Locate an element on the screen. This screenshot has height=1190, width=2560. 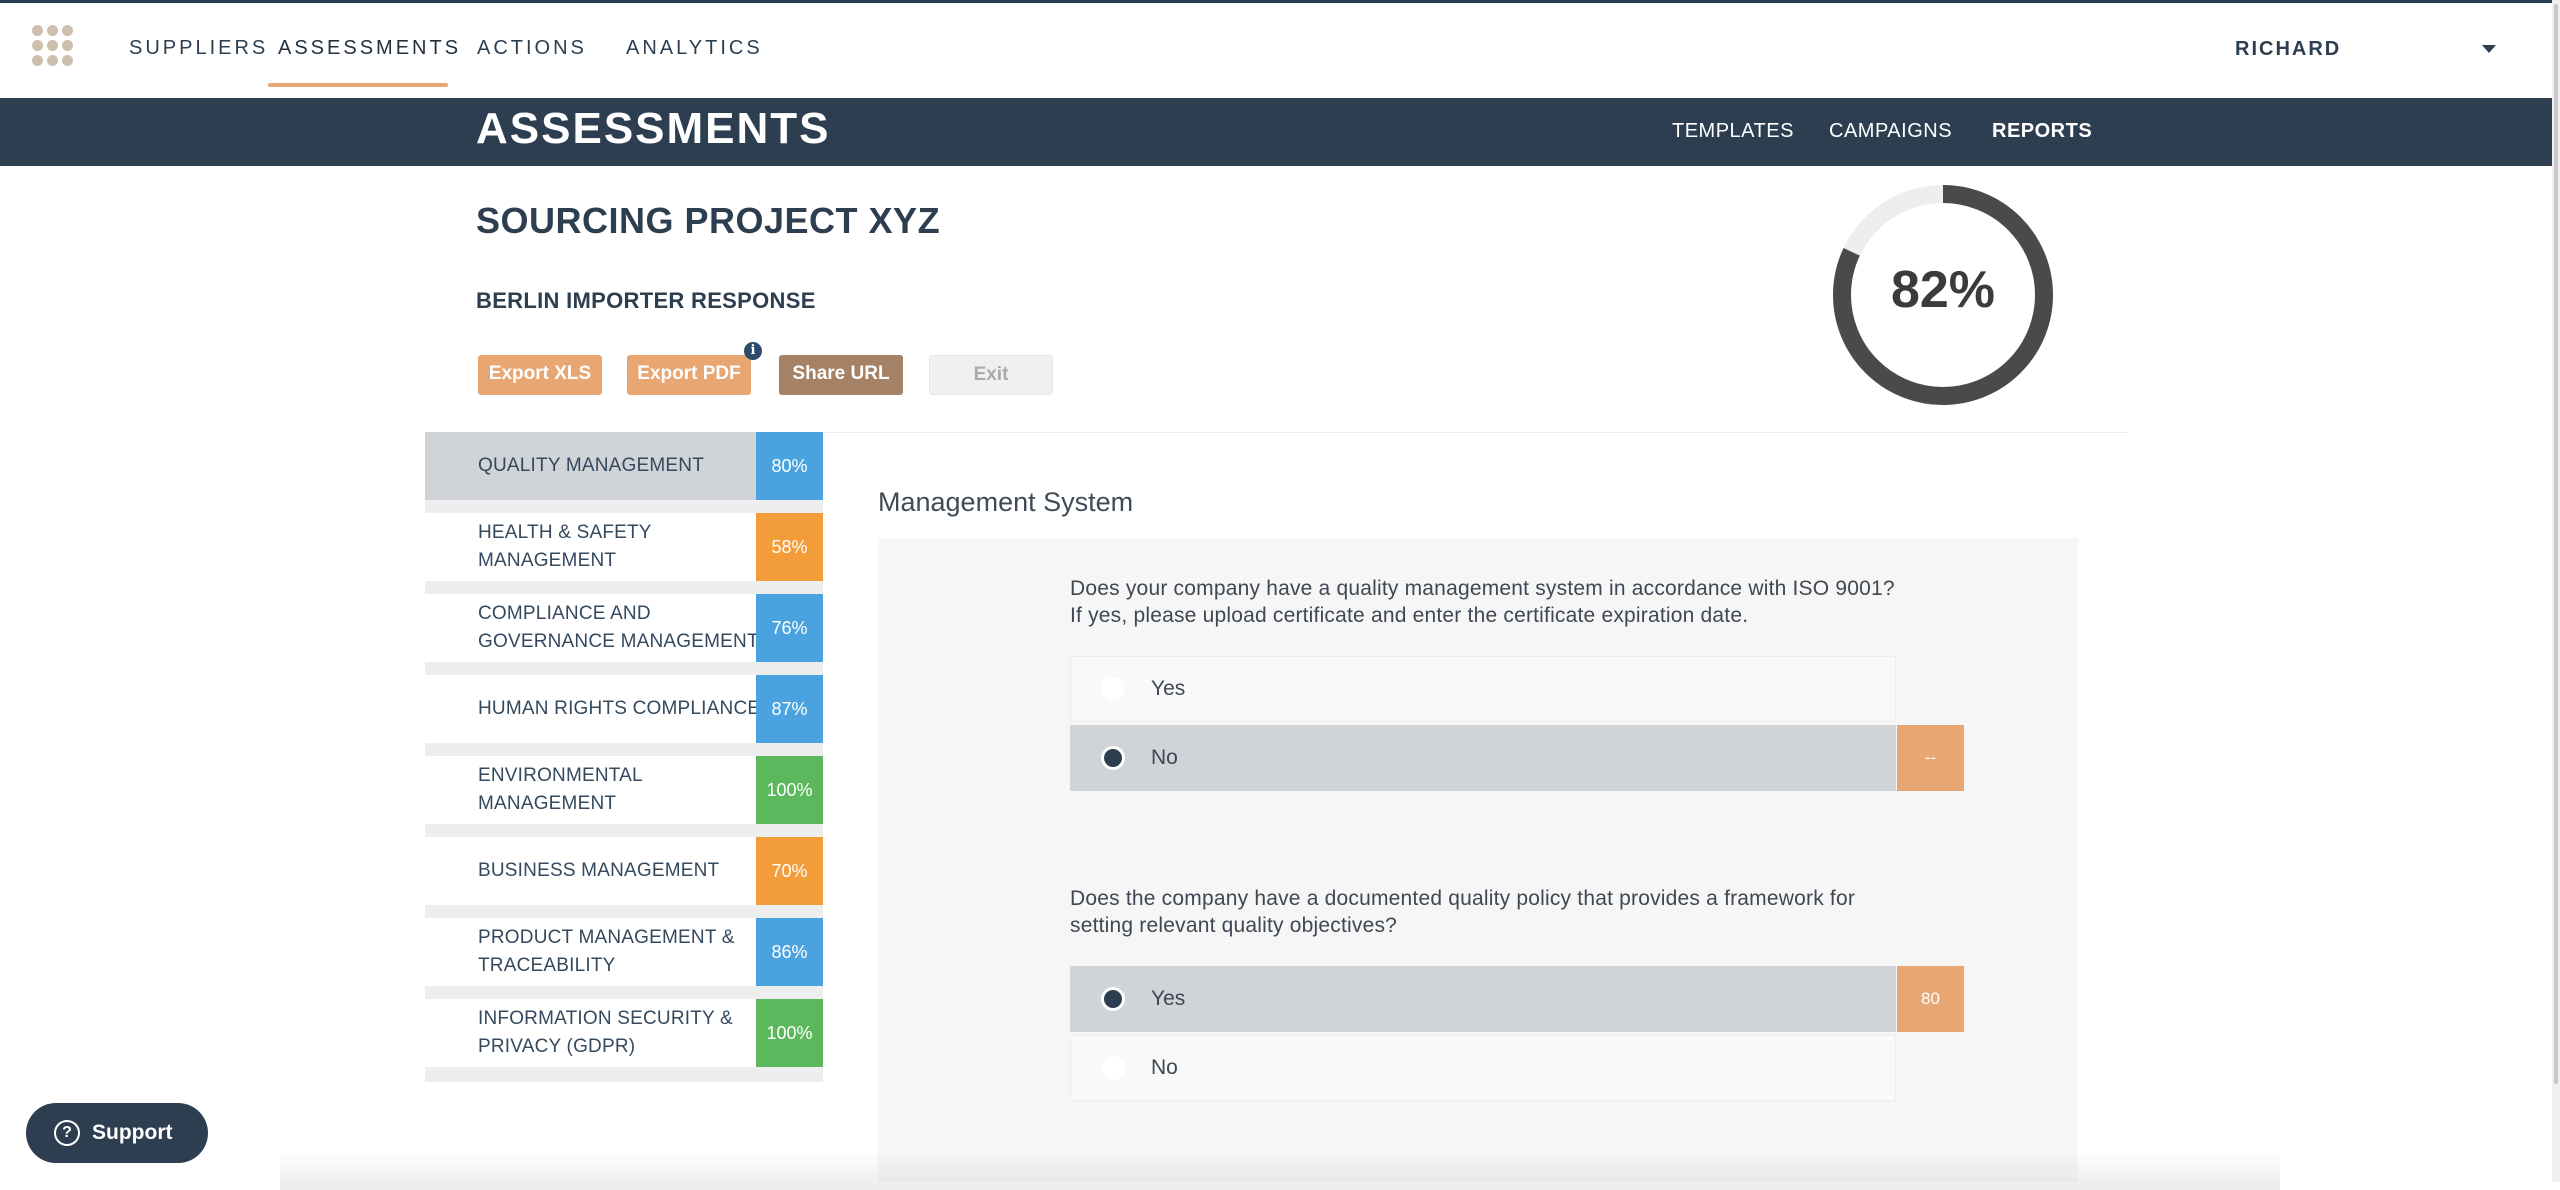
tab-reports: REPORTS is located at coordinates (2042, 131).